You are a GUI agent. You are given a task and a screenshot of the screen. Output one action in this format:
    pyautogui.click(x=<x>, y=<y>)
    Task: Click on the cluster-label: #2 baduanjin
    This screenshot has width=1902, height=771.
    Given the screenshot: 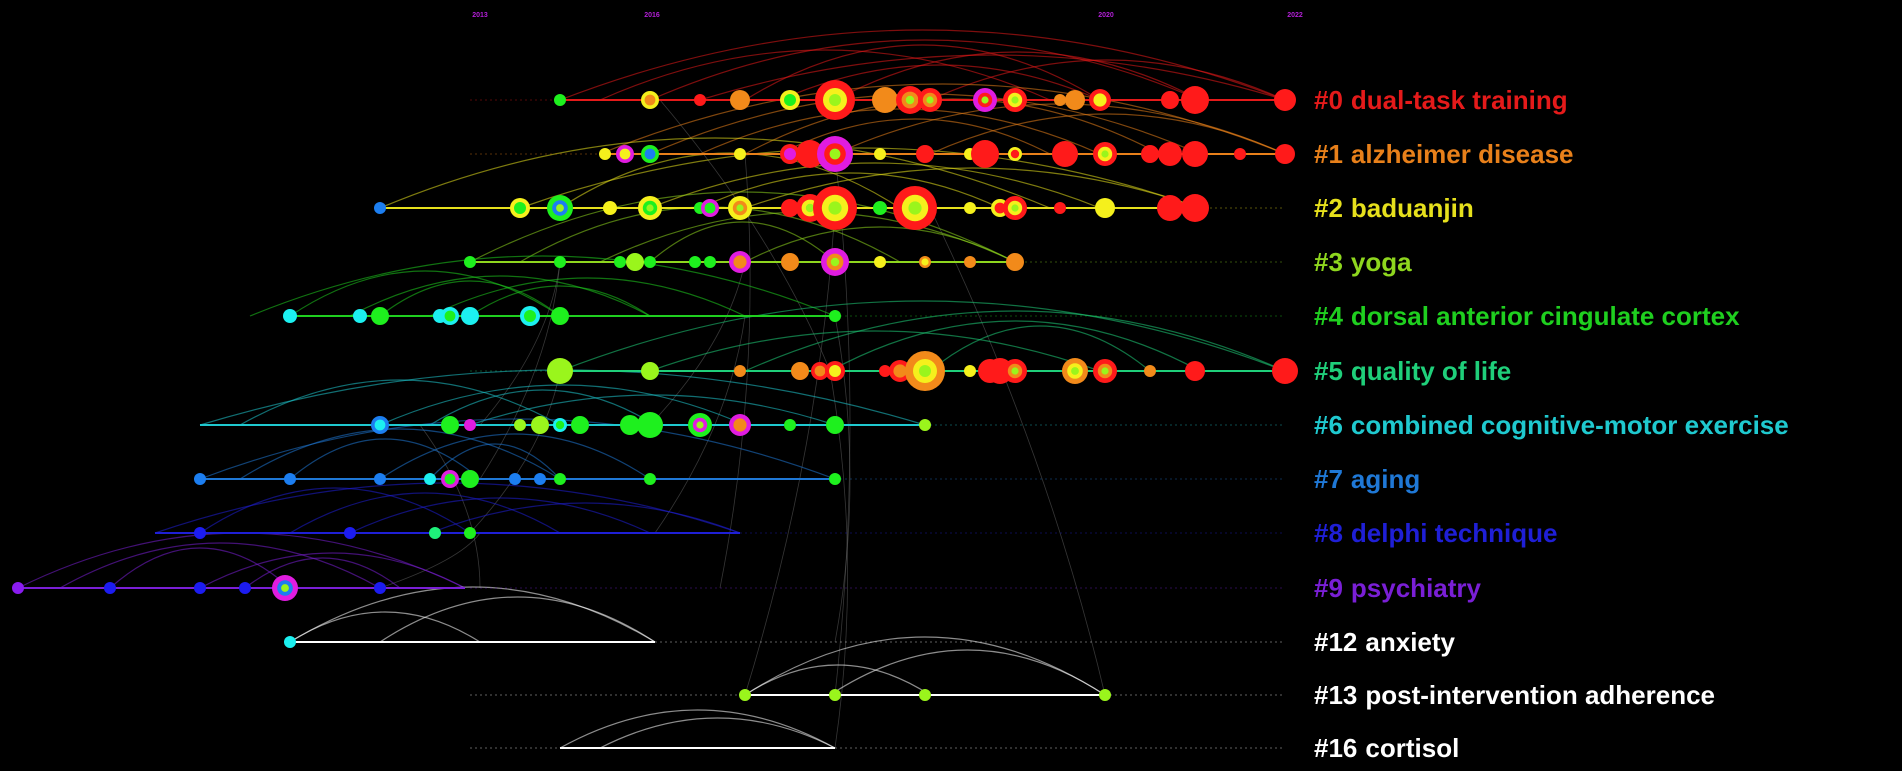 What is the action you would take?
    pyautogui.click(x=1394, y=208)
    